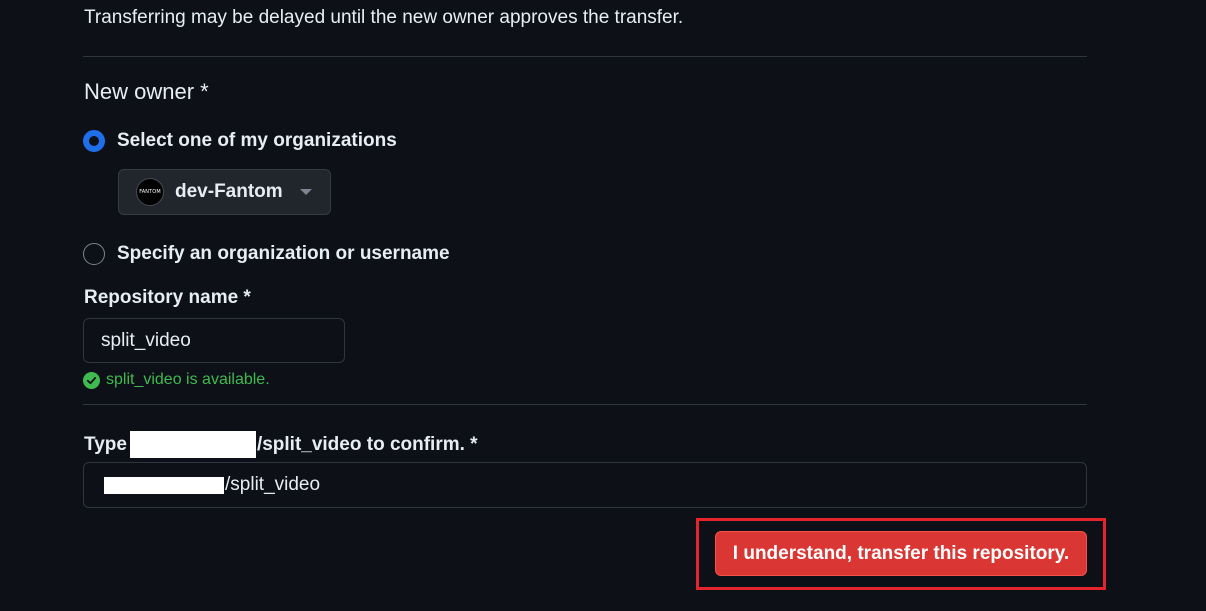 The image size is (1206, 611). Describe the element at coordinates (94, 254) in the screenshot. I see `radio-unchecked-icon` at that location.